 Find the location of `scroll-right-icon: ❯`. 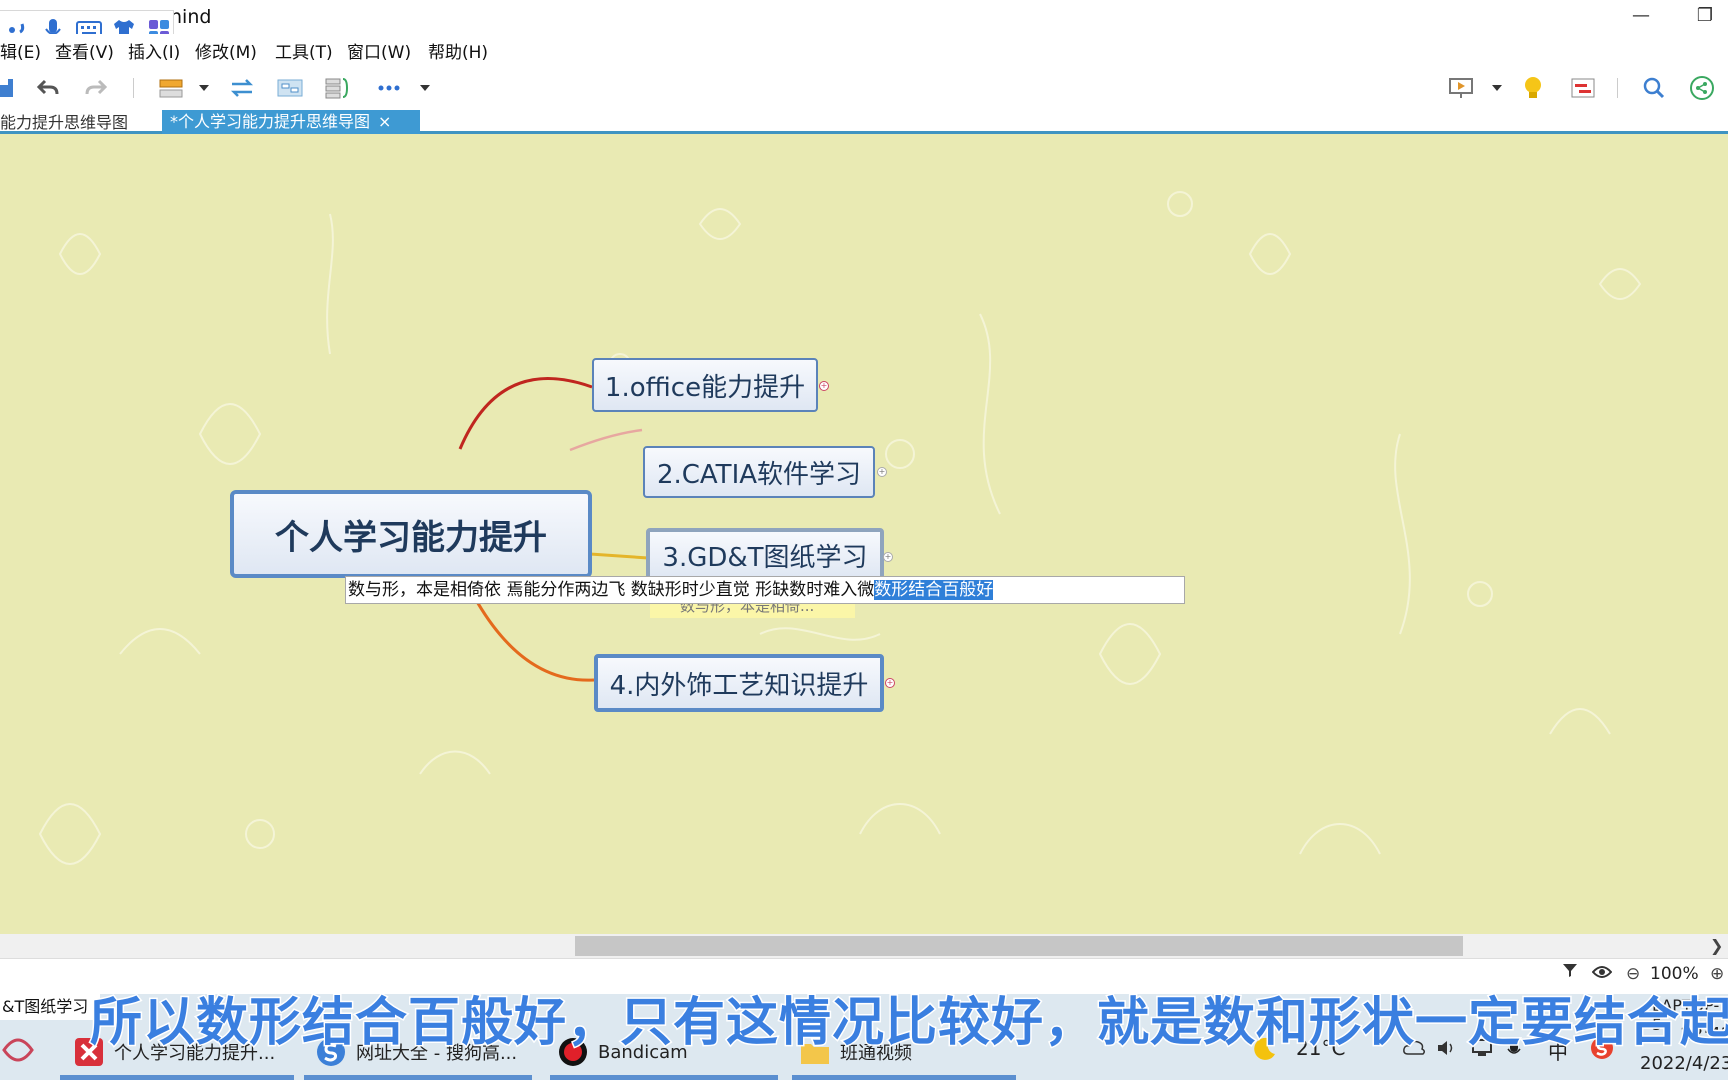

scroll-right-icon: ❯ is located at coordinates (1716, 945).